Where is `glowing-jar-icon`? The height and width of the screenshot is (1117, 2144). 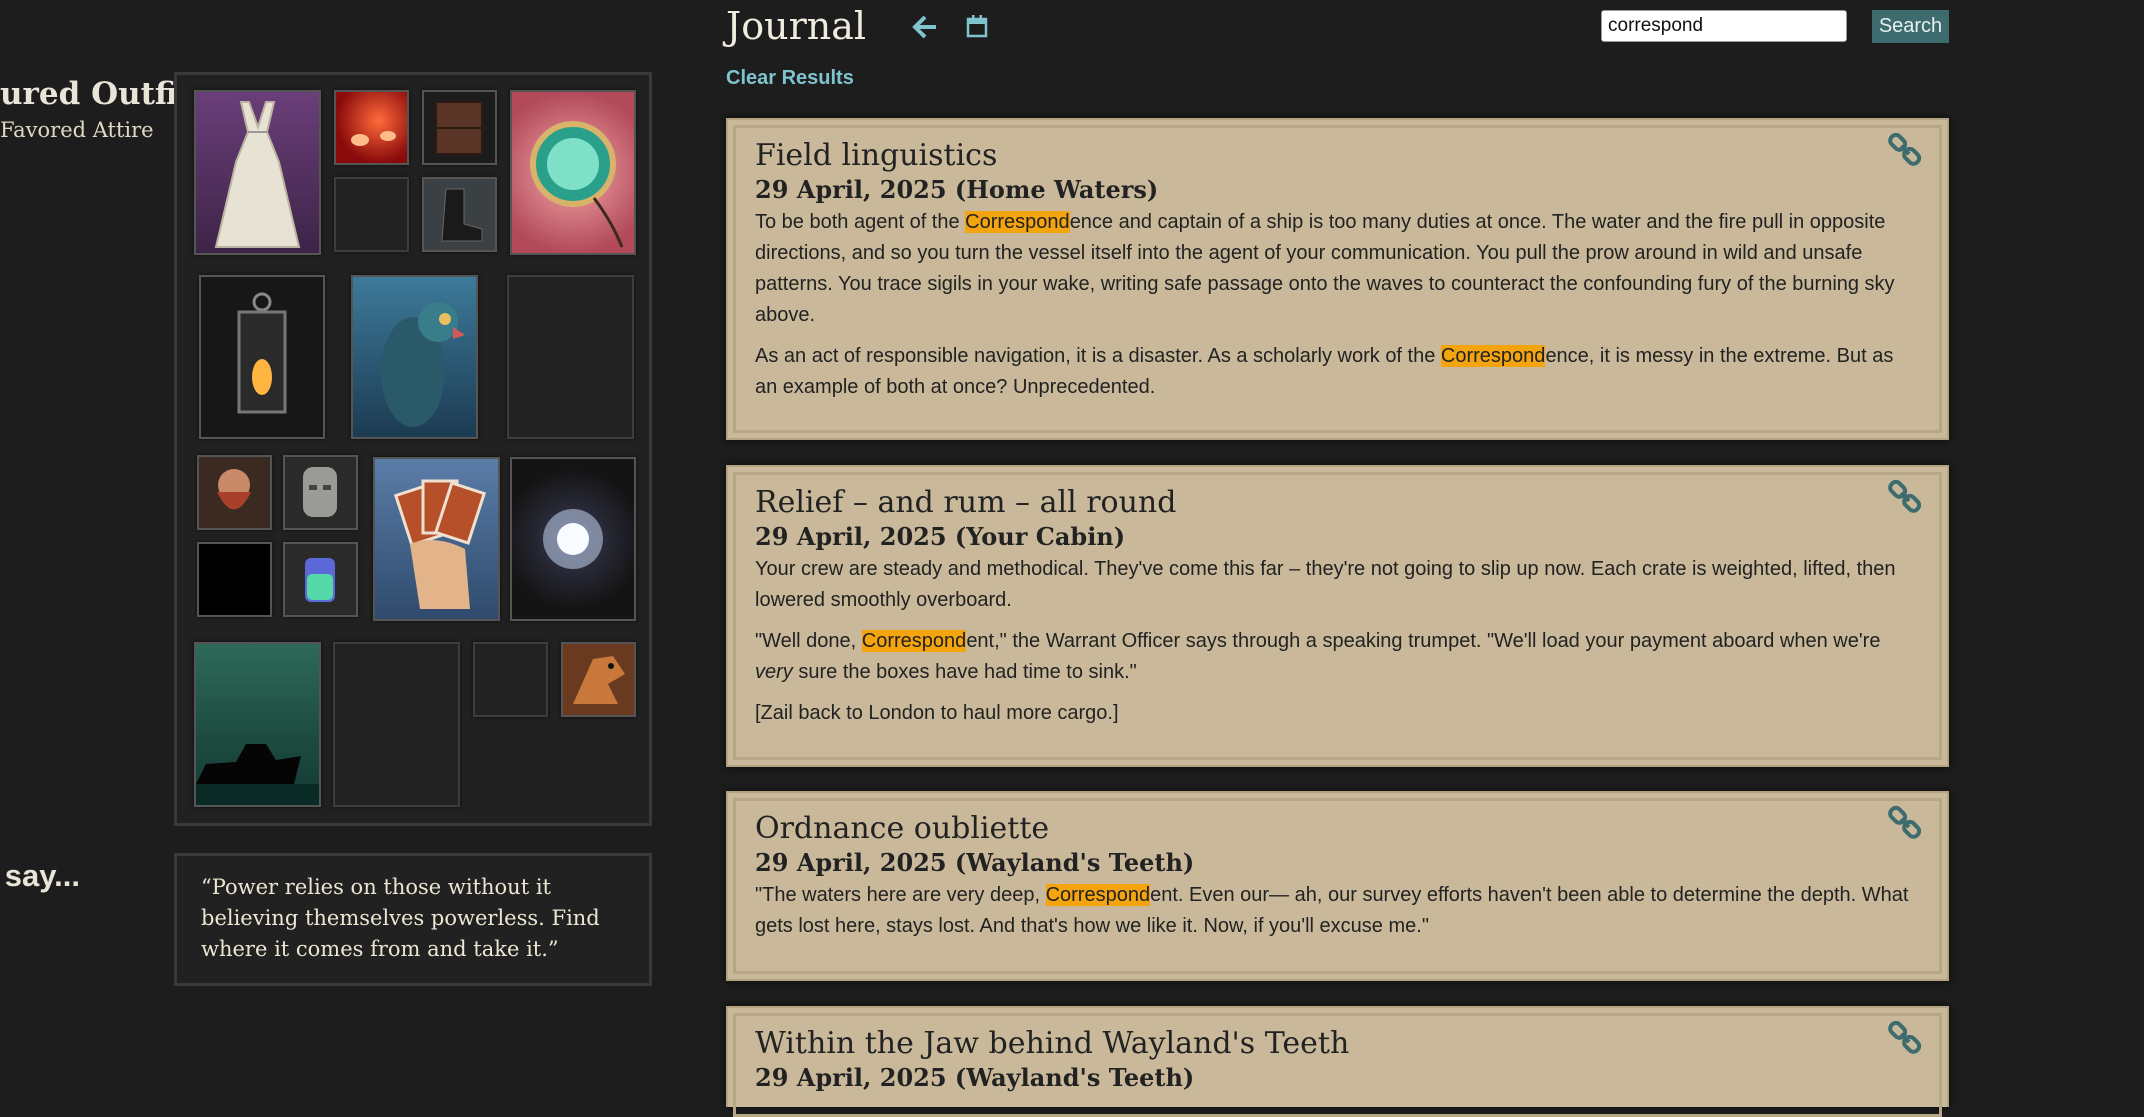 glowing-jar-icon is located at coordinates (320, 580).